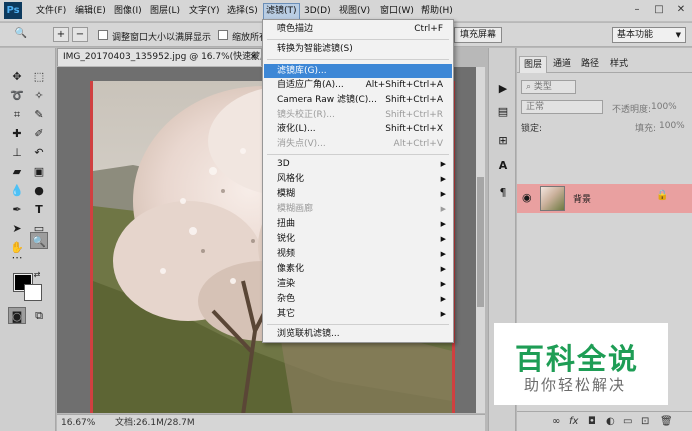 Image resolution: width=692 pixels, height=431 pixels. Describe the element at coordinates (358, 129) in the screenshot. I see `menu-item-liquify: 液化(L)... Shift+Ctrl+X` at that location.